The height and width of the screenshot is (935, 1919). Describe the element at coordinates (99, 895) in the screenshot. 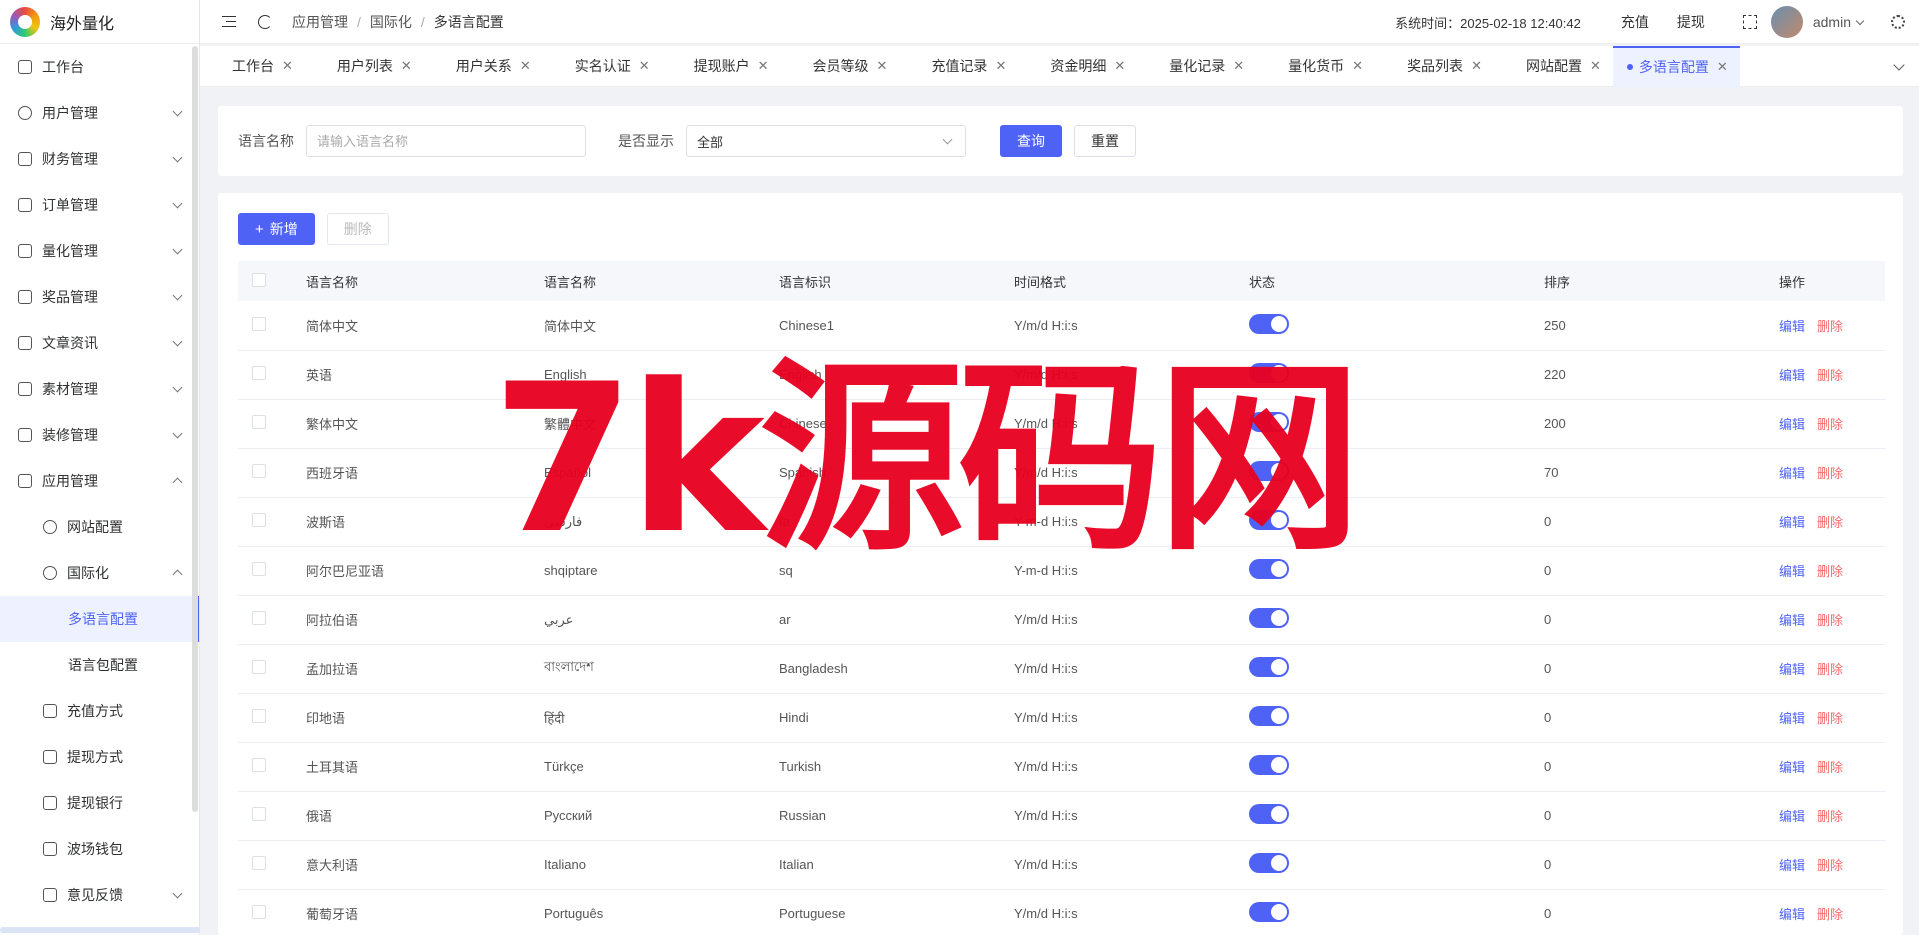

I see `sidebar-item: 意见反馈` at that location.